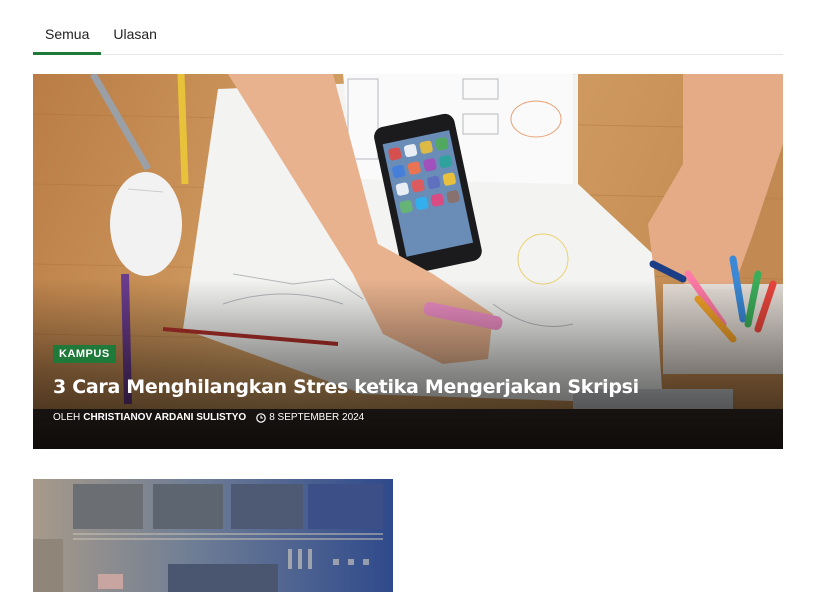 The image size is (814, 592). I want to click on tab-ulasan: Ulasan, so click(135, 35).